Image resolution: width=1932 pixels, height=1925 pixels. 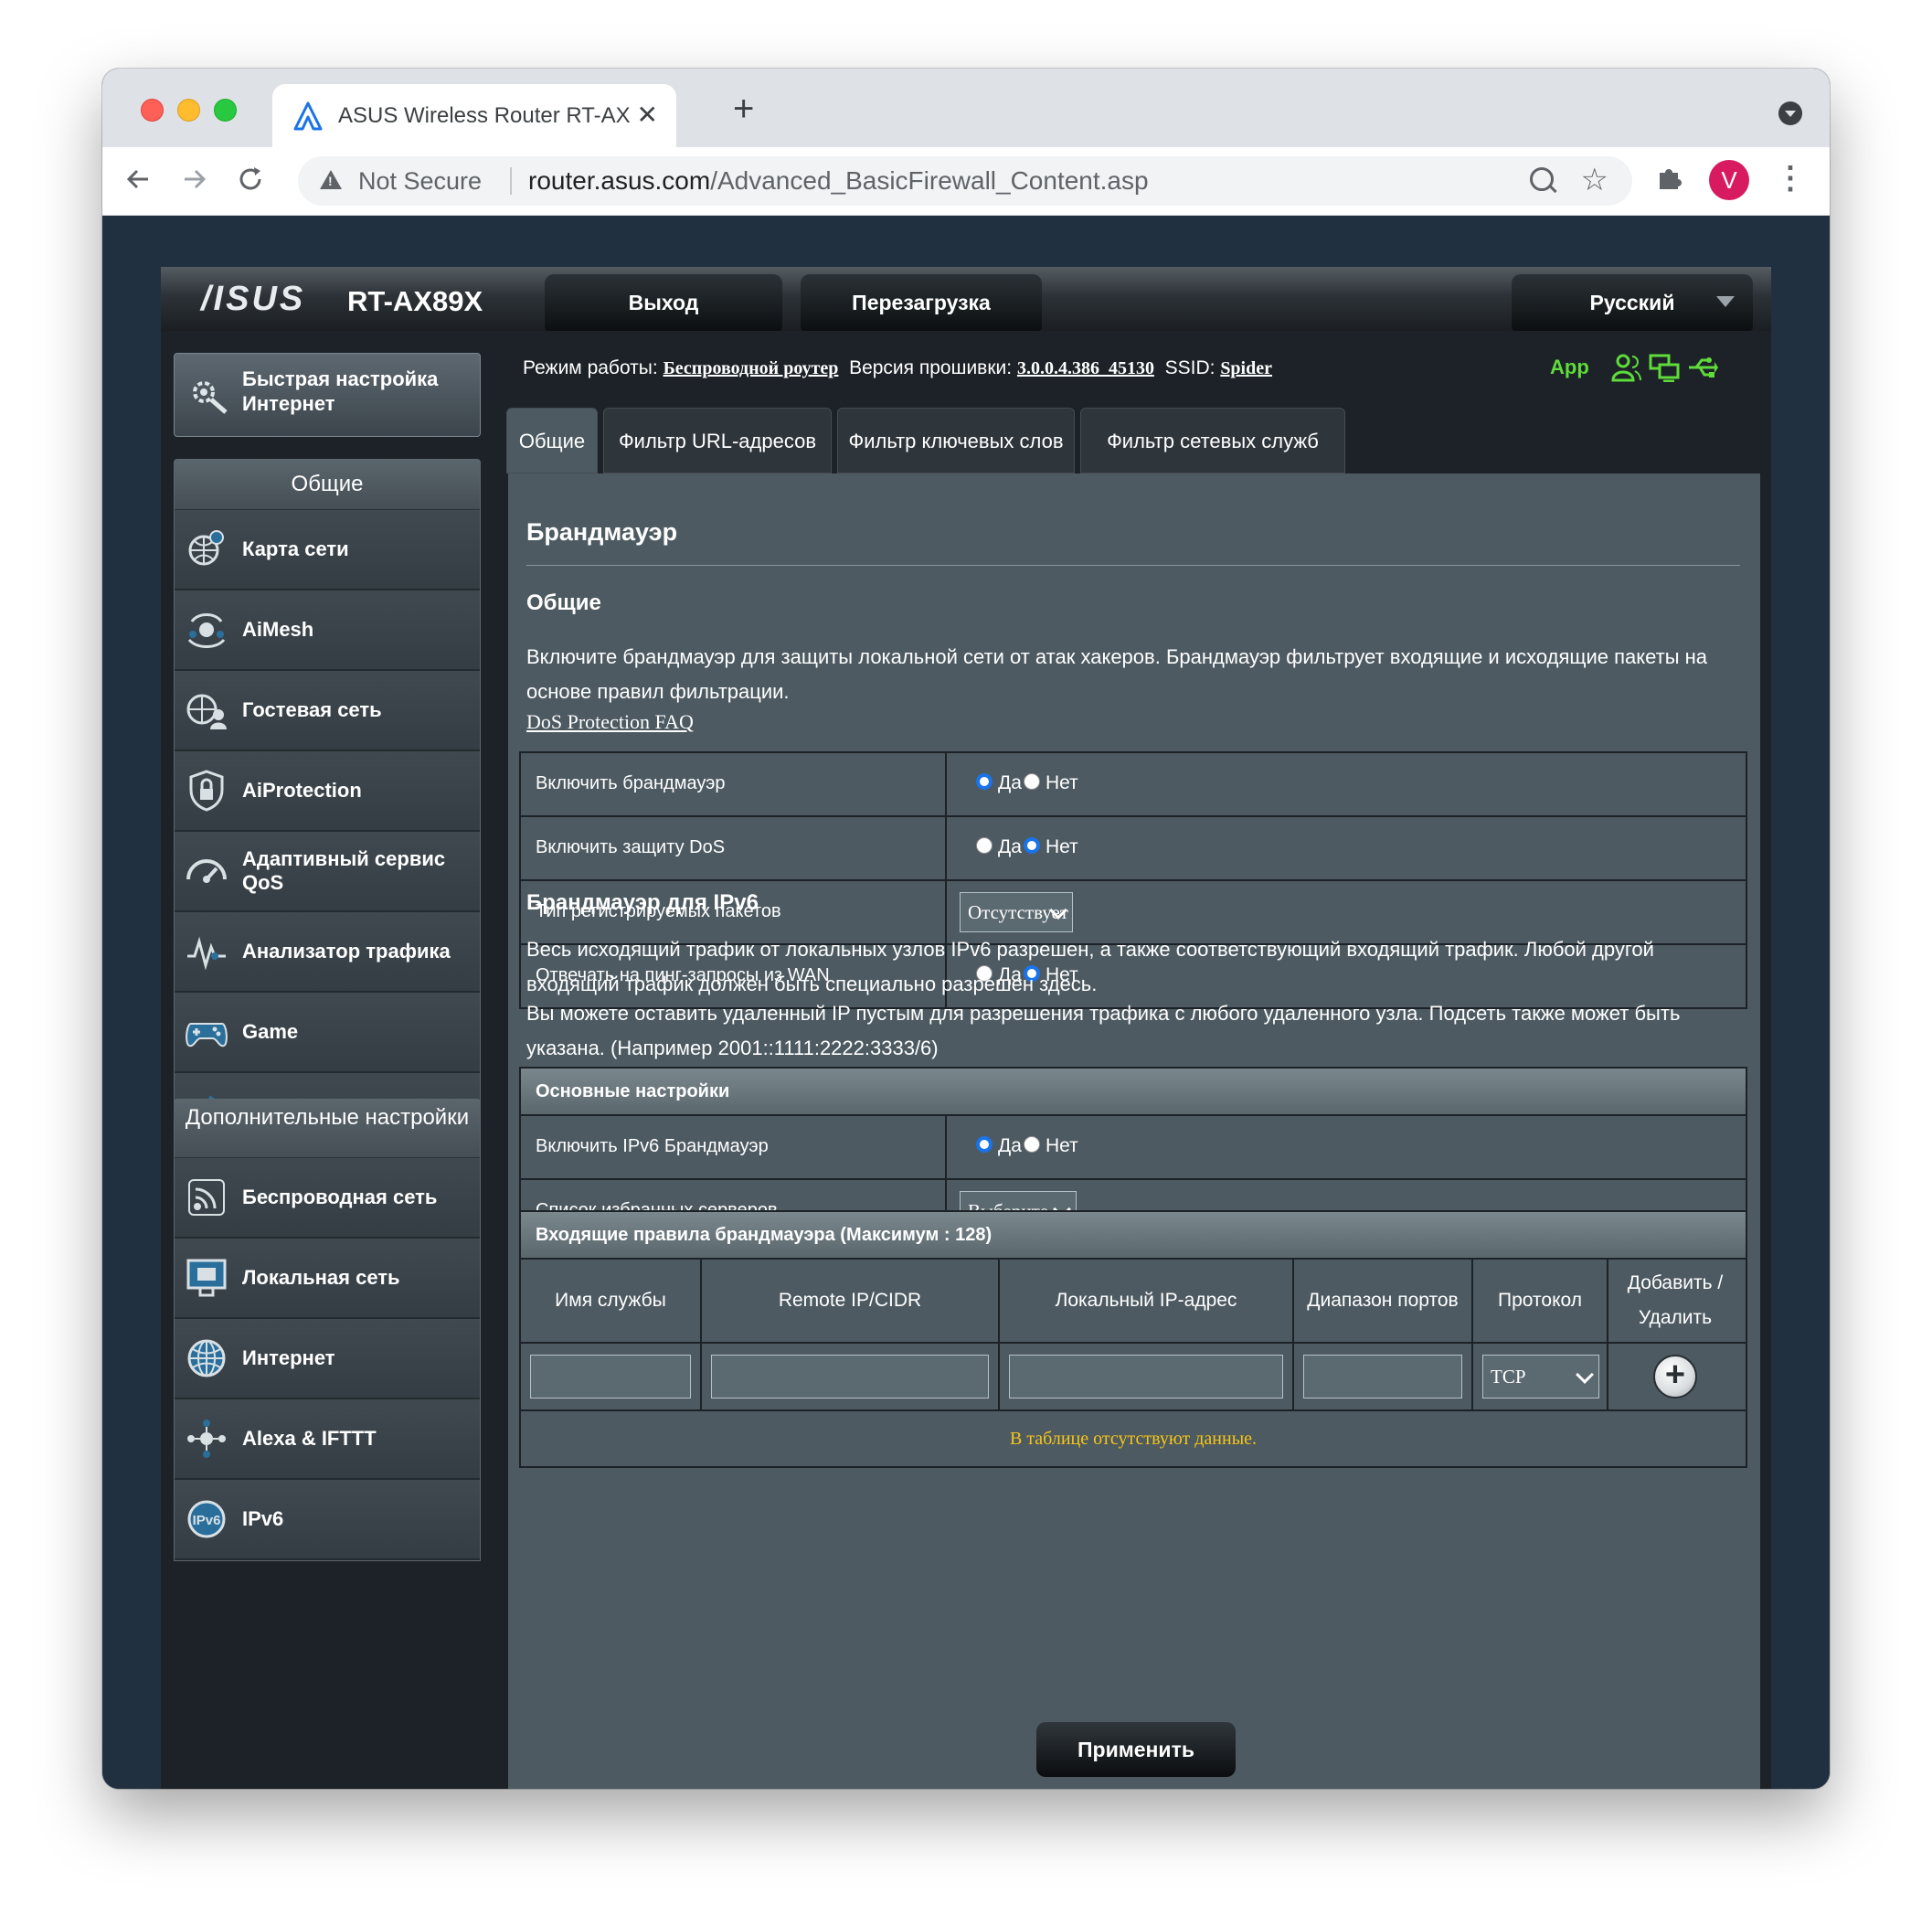 I want to click on dos-faq-link: DoS Protection FAQ, so click(x=610, y=722).